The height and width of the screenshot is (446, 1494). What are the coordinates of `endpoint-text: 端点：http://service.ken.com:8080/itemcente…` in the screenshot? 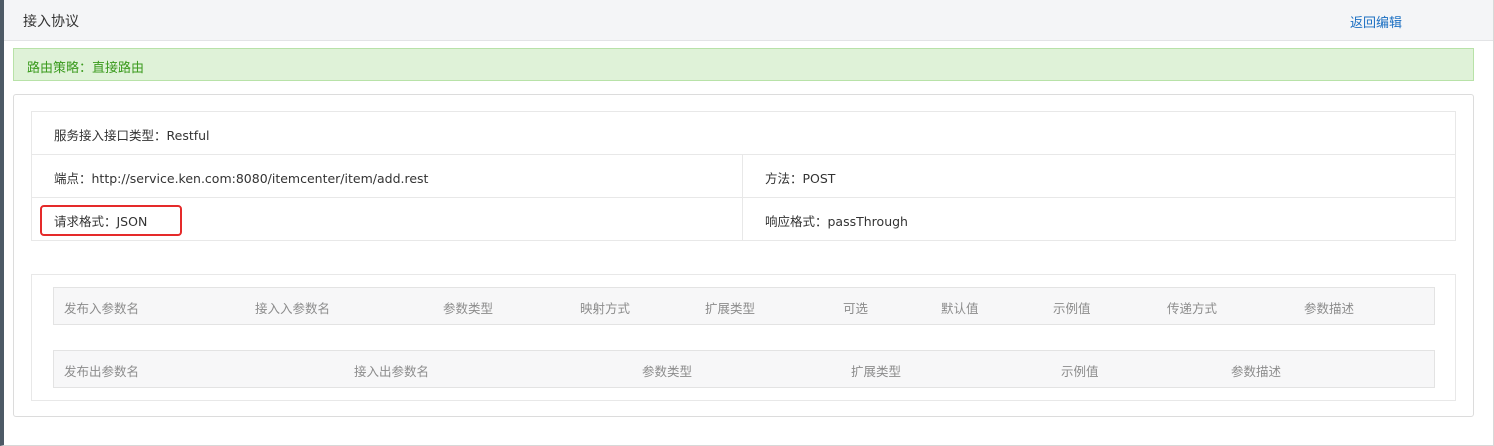 It's located at (241, 178).